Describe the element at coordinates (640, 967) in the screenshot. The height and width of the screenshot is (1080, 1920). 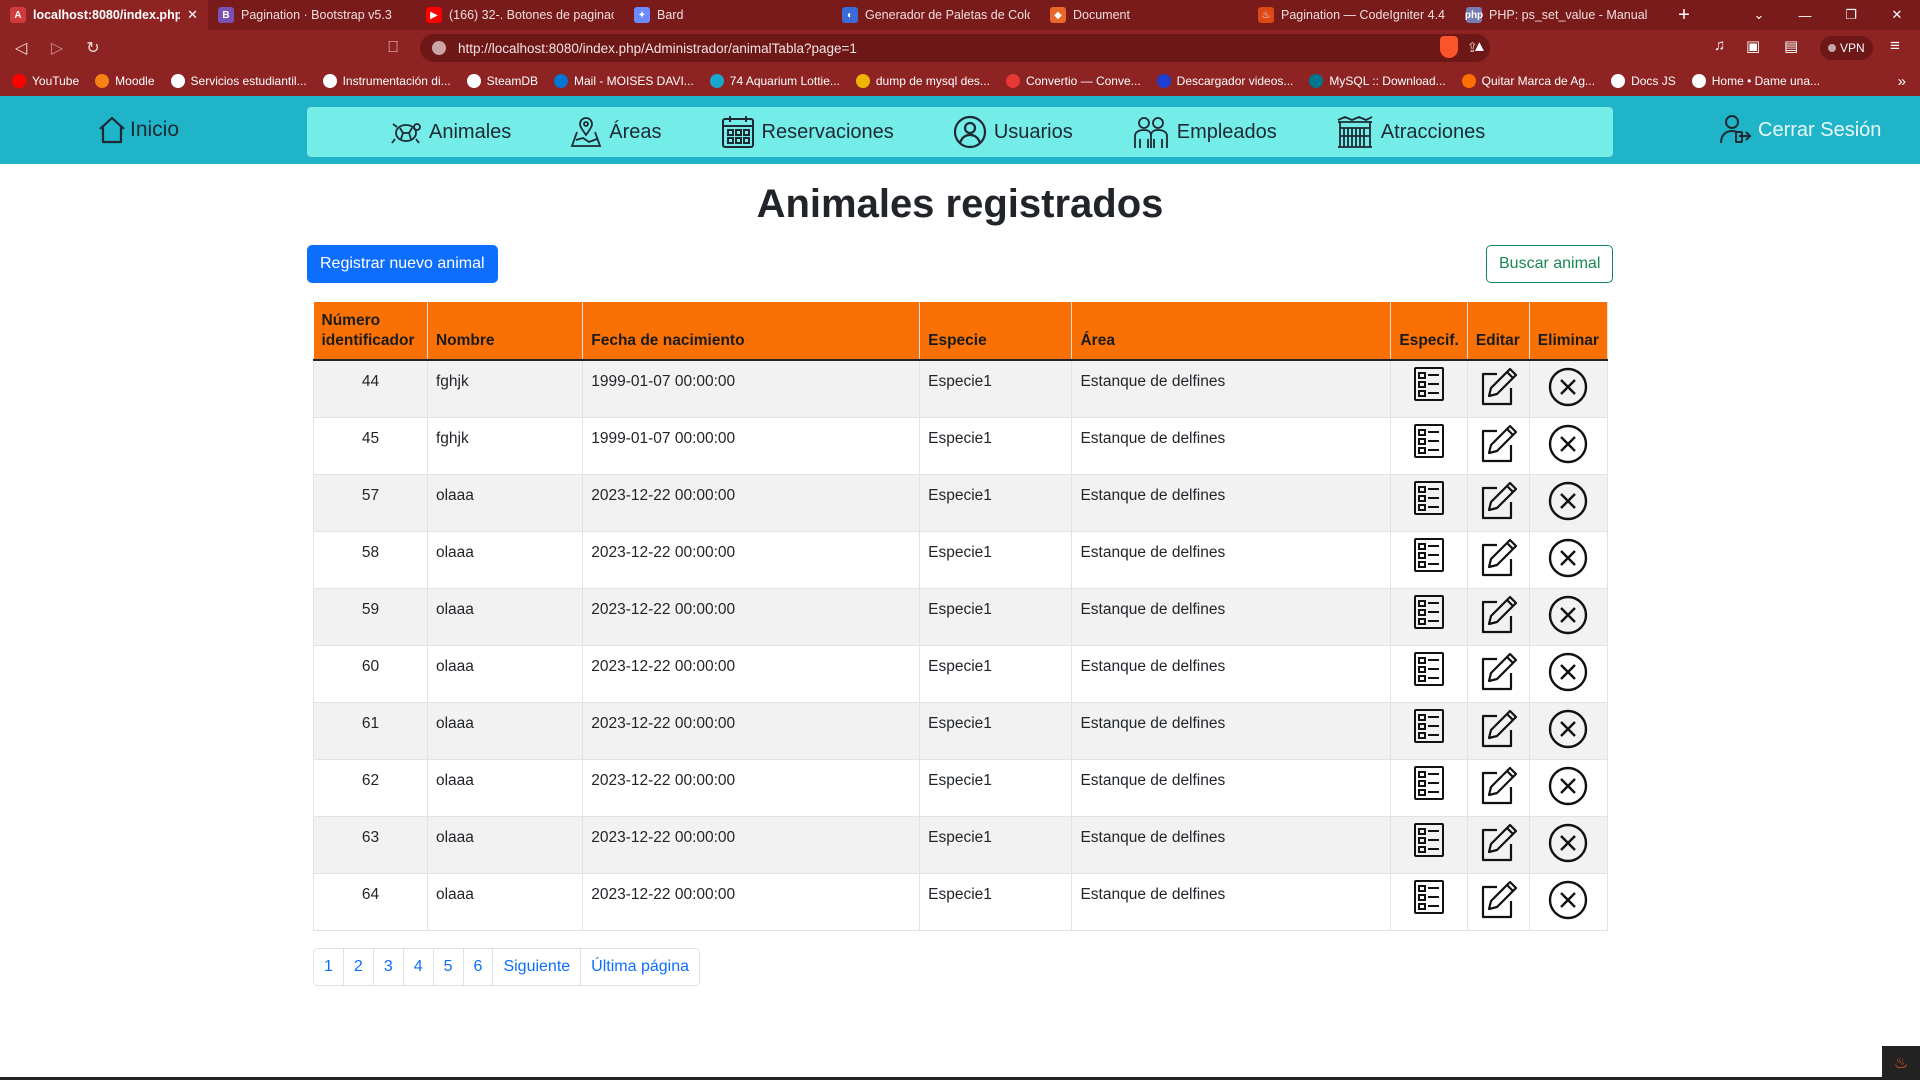
I see `page-link: Última página` at that location.